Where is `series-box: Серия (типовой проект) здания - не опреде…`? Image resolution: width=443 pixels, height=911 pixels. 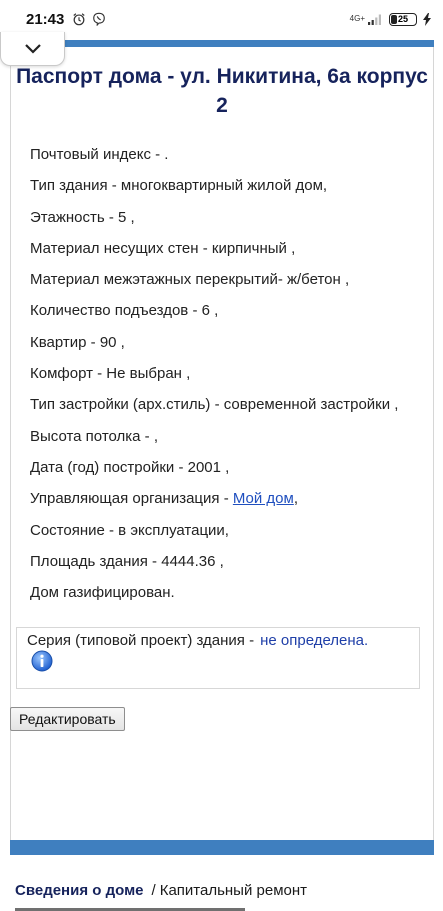
series-box: Серия (типовой проект) здания - не опреде… is located at coordinates (218, 658).